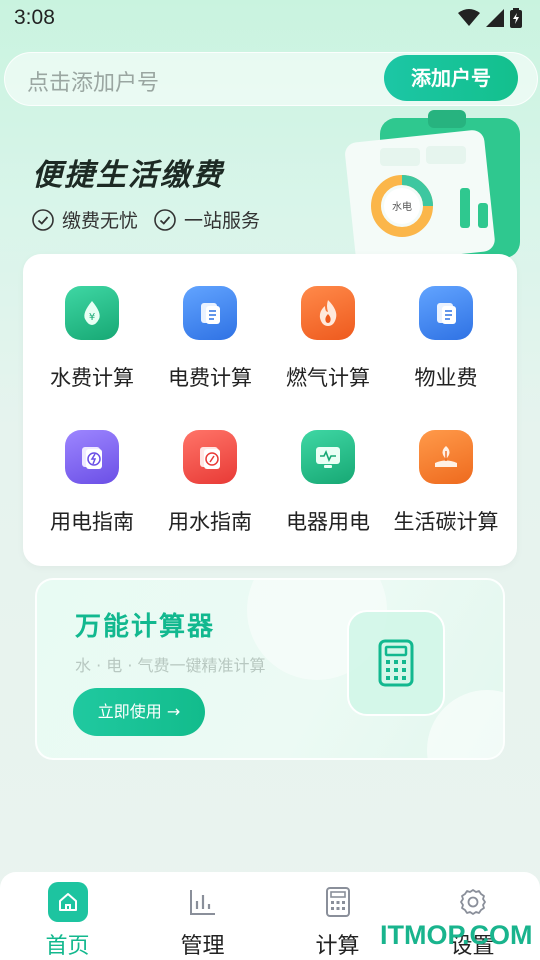 This screenshot has width=540, height=960. What do you see at coordinates (222, 221) in the screenshot?
I see `banner-tag-label: 一站服务` at bounding box center [222, 221].